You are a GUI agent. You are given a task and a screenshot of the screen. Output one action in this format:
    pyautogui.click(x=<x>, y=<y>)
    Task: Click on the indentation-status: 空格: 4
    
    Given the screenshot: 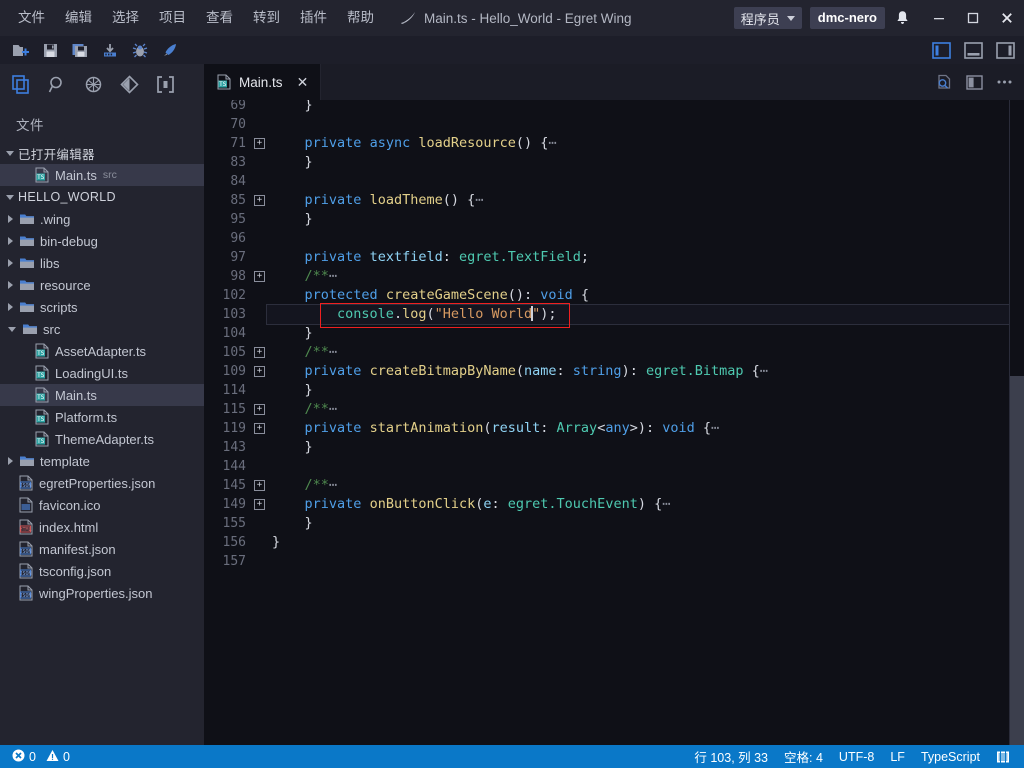 What is the action you would take?
    pyautogui.click(x=803, y=756)
    